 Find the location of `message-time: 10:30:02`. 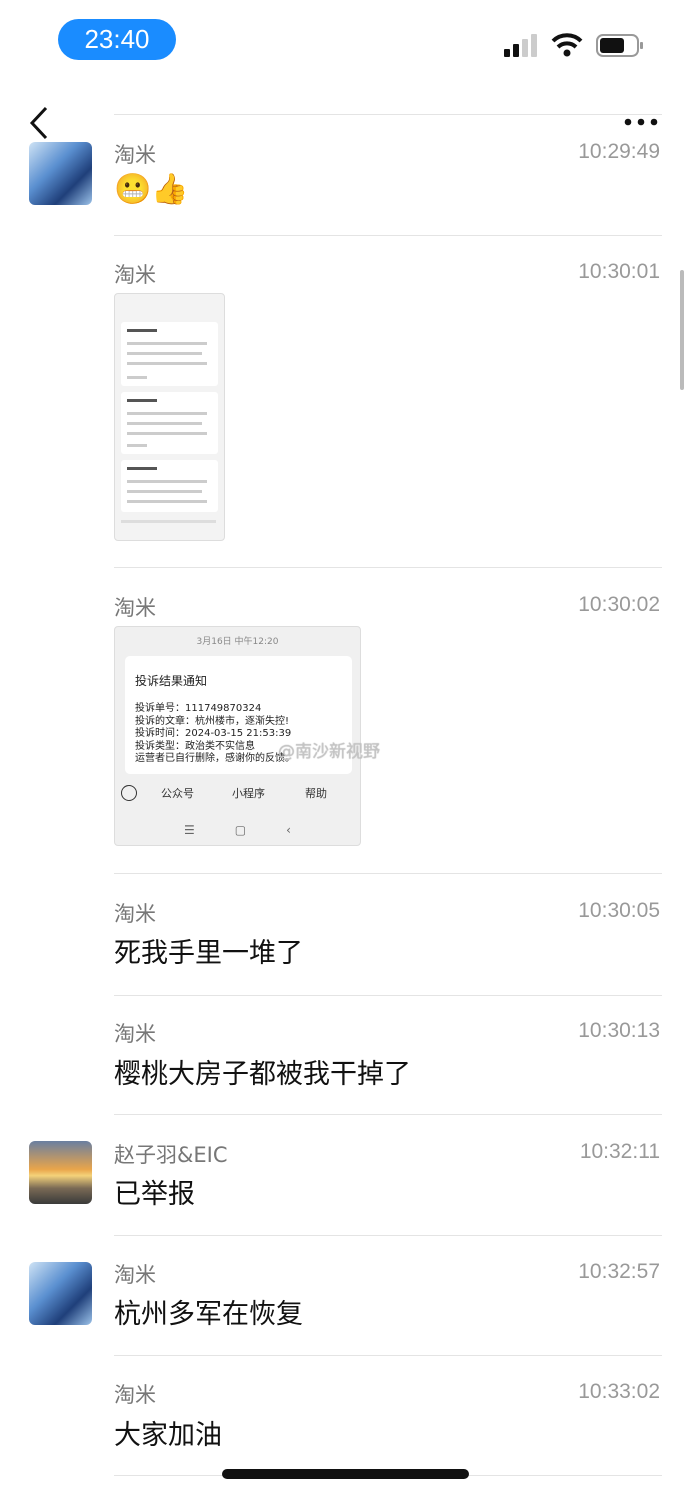

message-time: 10:30:02 is located at coordinates (619, 604).